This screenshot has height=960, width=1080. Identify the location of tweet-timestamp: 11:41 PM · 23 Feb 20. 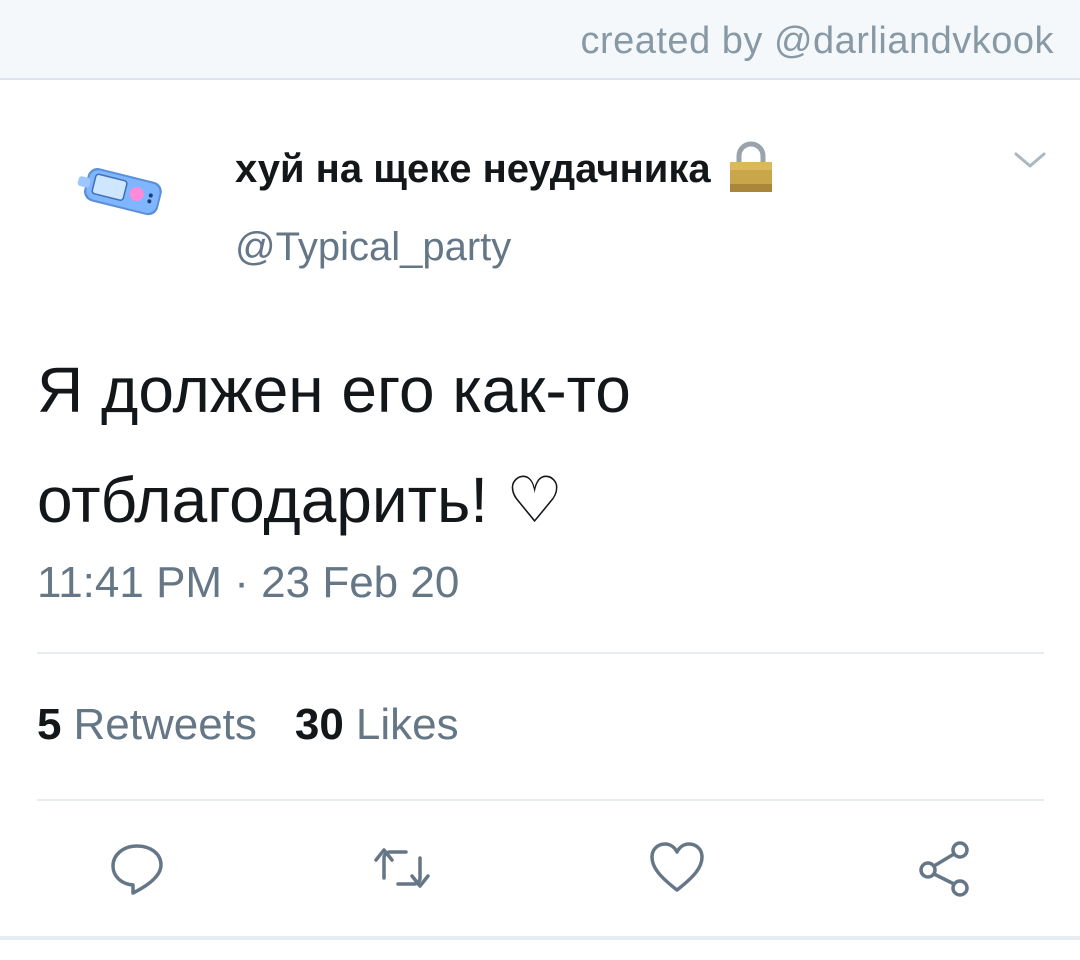
(248, 583).